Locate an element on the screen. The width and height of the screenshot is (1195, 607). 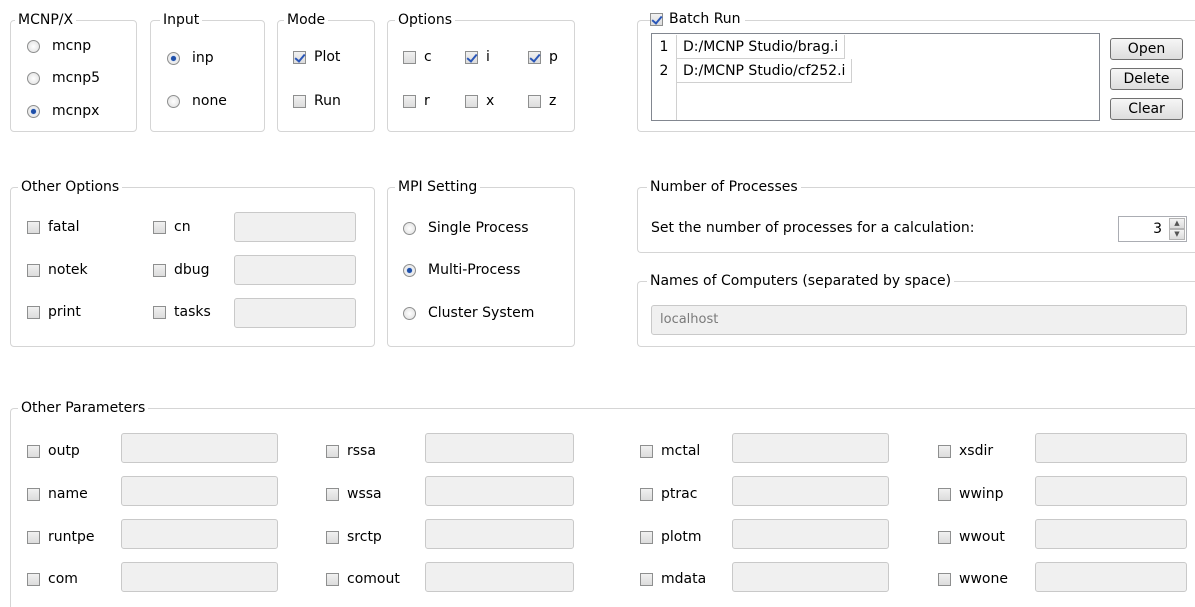
tasks-input is located at coordinates (295, 313).